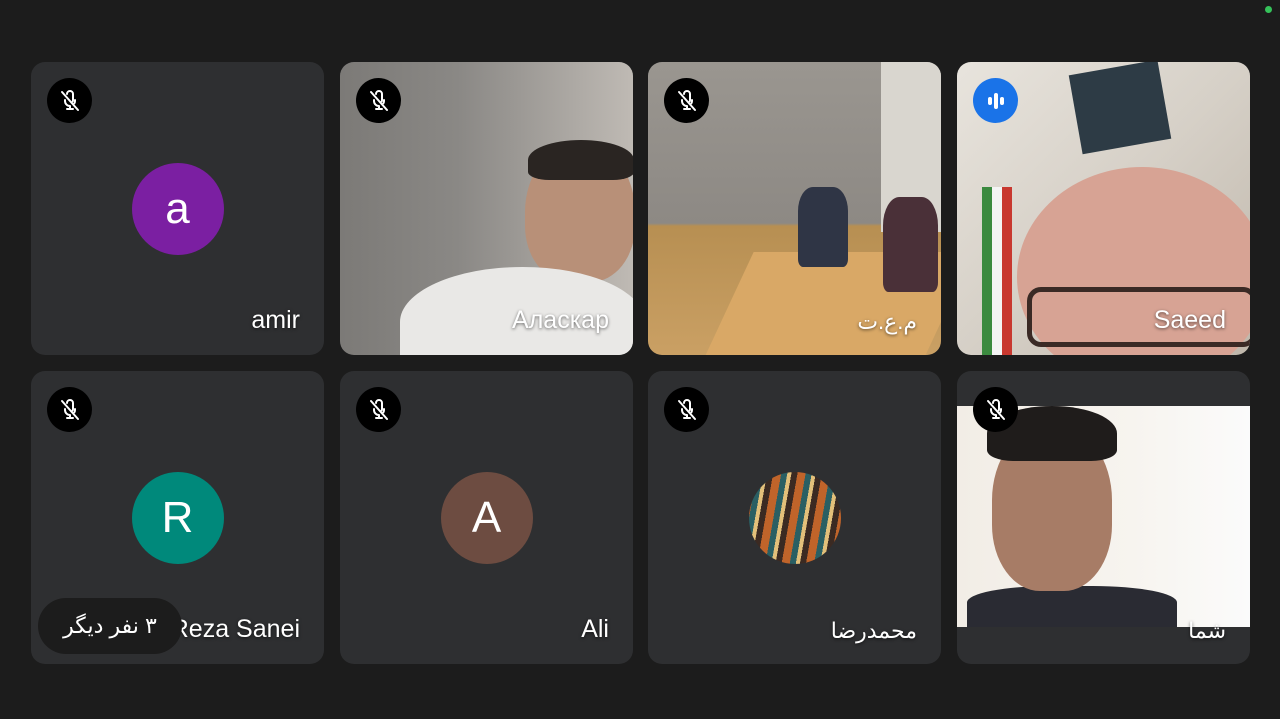  Describe the element at coordinates (486, 208) in the screenshot. I see `participant-tile-alaskar: Аласкар` at that location.